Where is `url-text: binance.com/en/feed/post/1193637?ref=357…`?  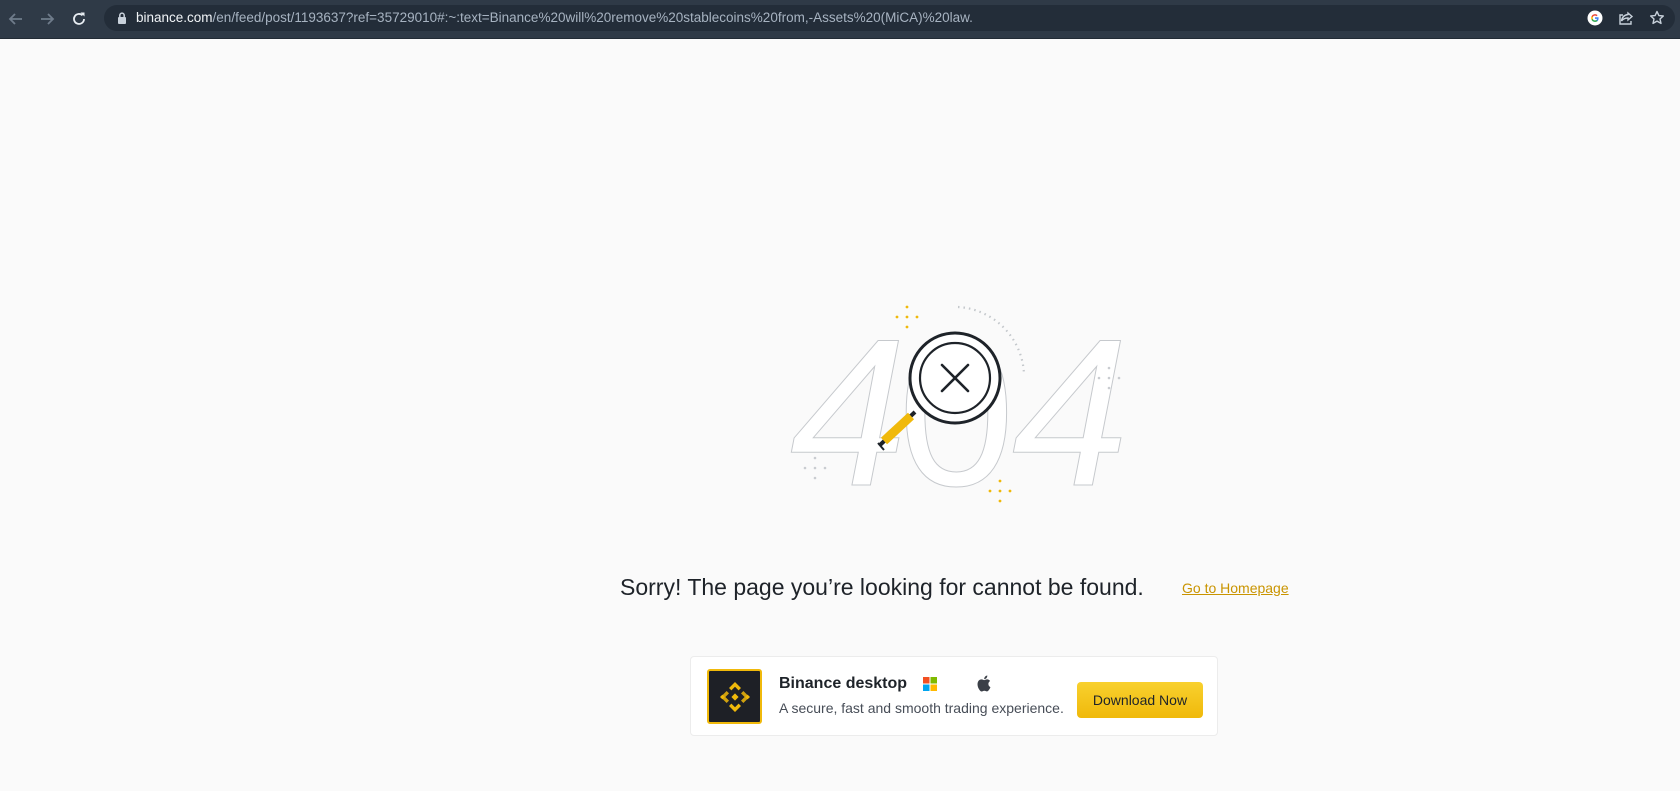 url-text: binance.com/en/feed/post/1193637?ref=357… is located at coordinates (554, 18).